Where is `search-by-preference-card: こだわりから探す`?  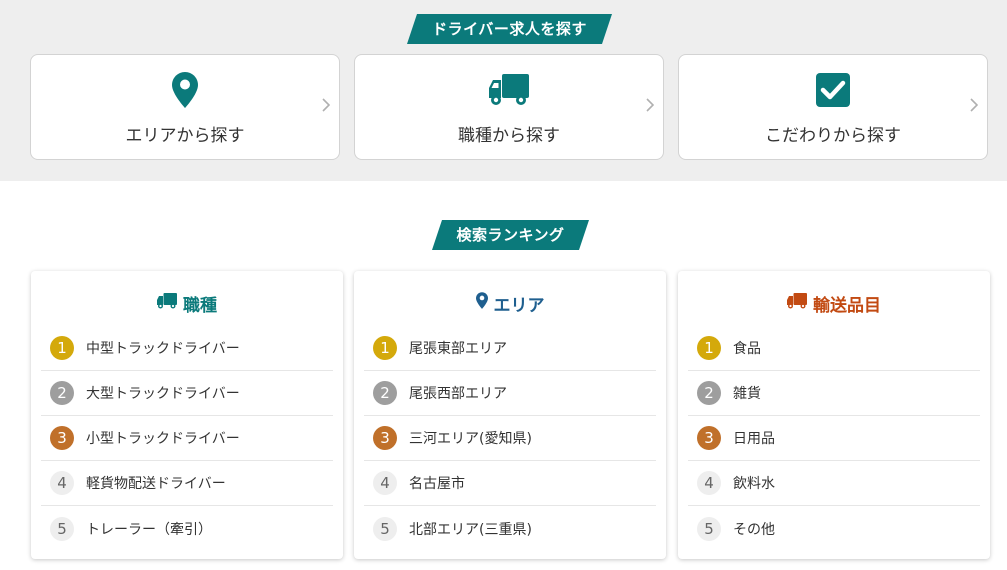
search-by-preference-card: こだわりから探す is located at coordinates (833, 107).